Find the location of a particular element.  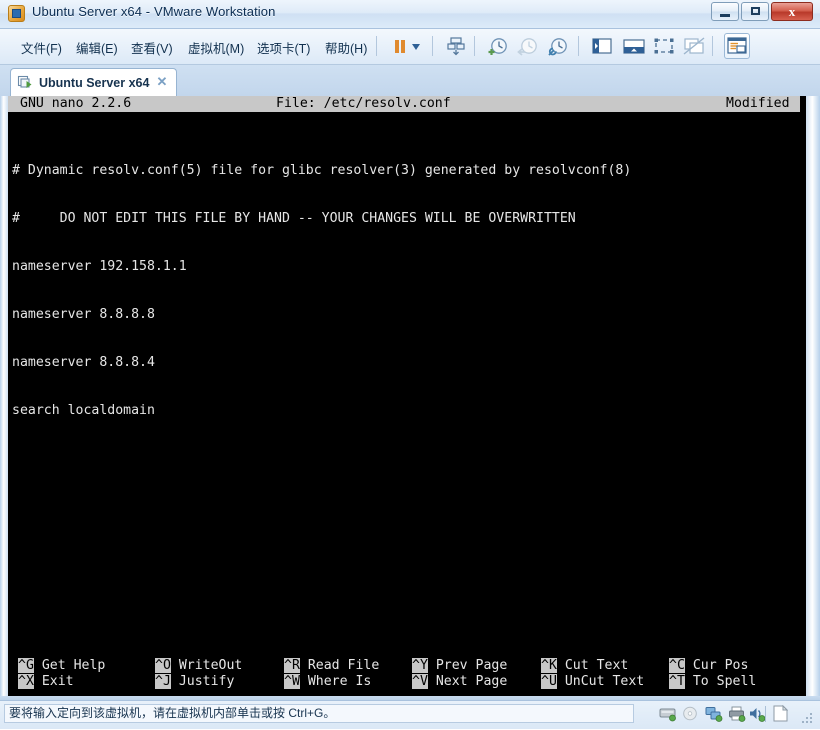

nano-shortcut: ^G Get Help is located at coordinates (61, 666).